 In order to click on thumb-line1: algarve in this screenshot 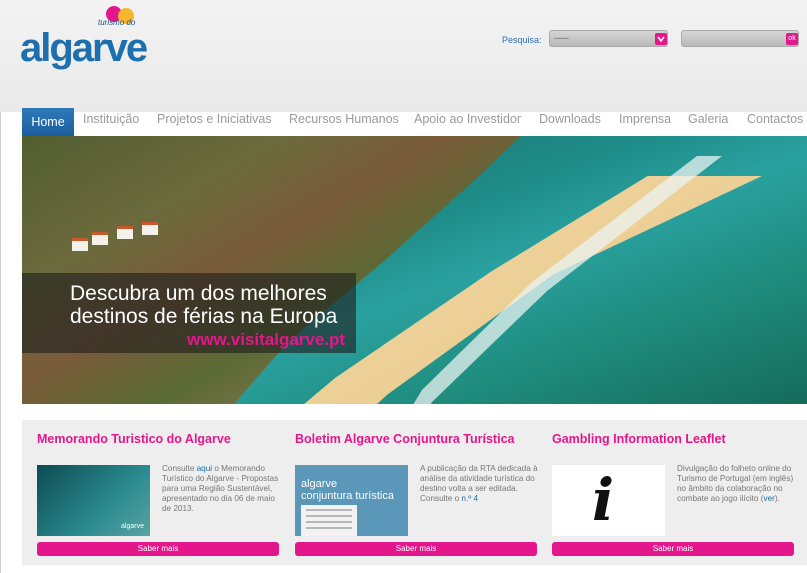, I will do `click(319, 484)`.